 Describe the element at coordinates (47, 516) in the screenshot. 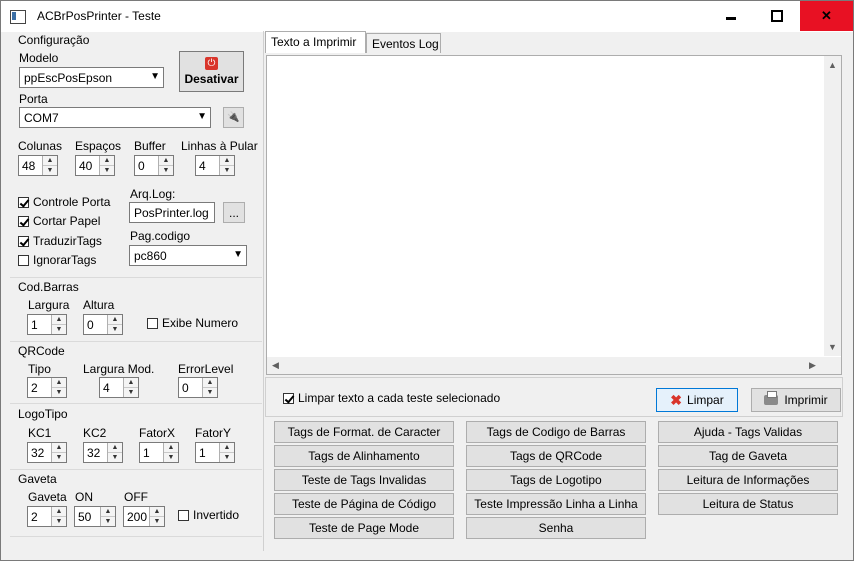

I see `gaveta-stepper: 2 ▲ ▼` at that location.